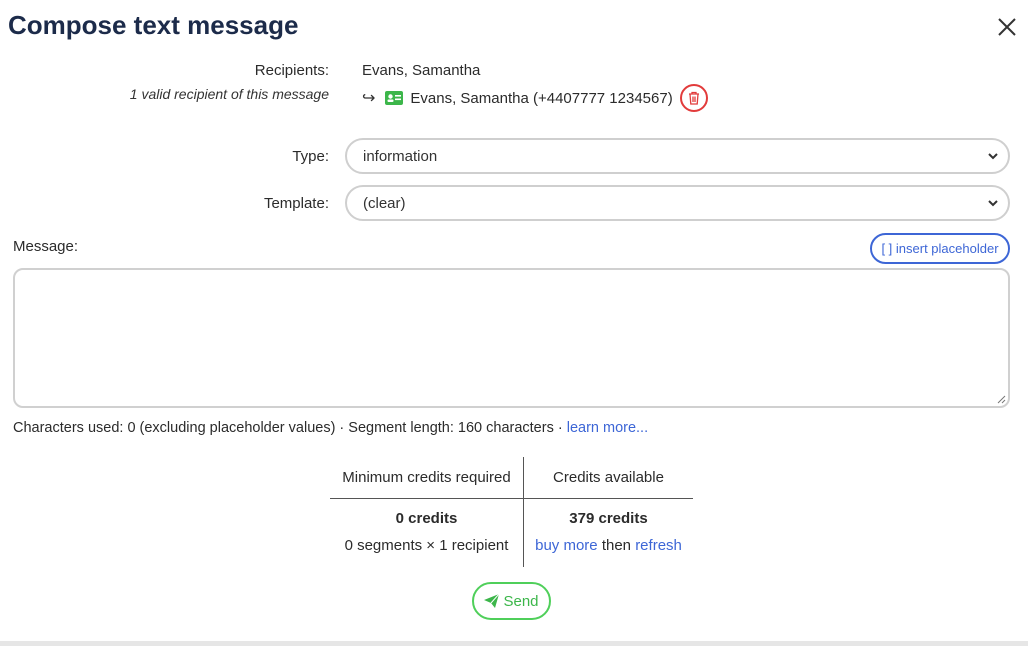 The image size is (1028, 646). Describe the element at coordinates (153, 25) in the screenshot. I see `dialog-title: Compose text message` at that location.